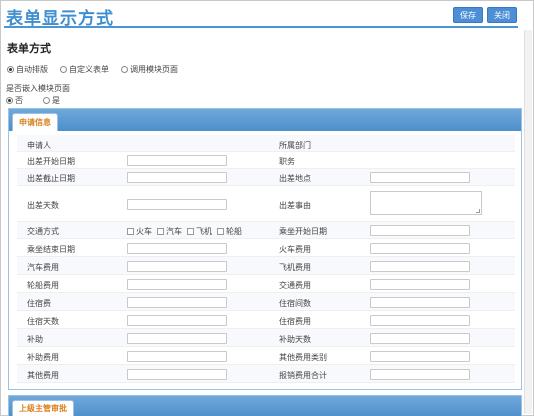 This screenshot has width=534, height=416. I want to click on field-label: 乘坐开始日期, so click(303, 231).